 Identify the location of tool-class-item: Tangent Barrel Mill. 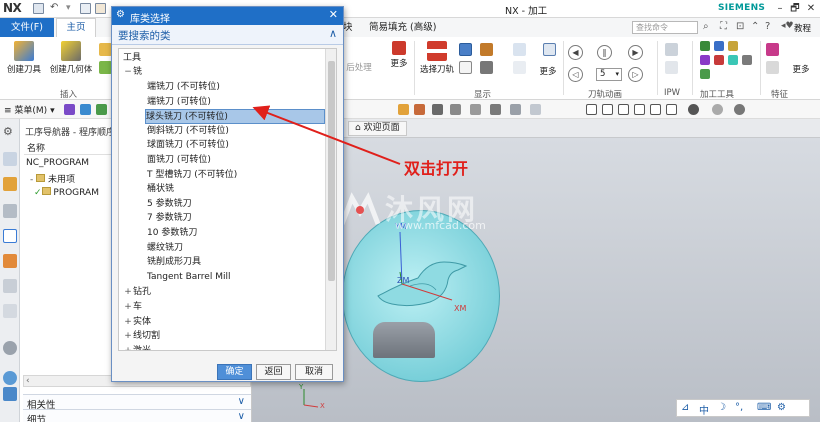
(188, 277).